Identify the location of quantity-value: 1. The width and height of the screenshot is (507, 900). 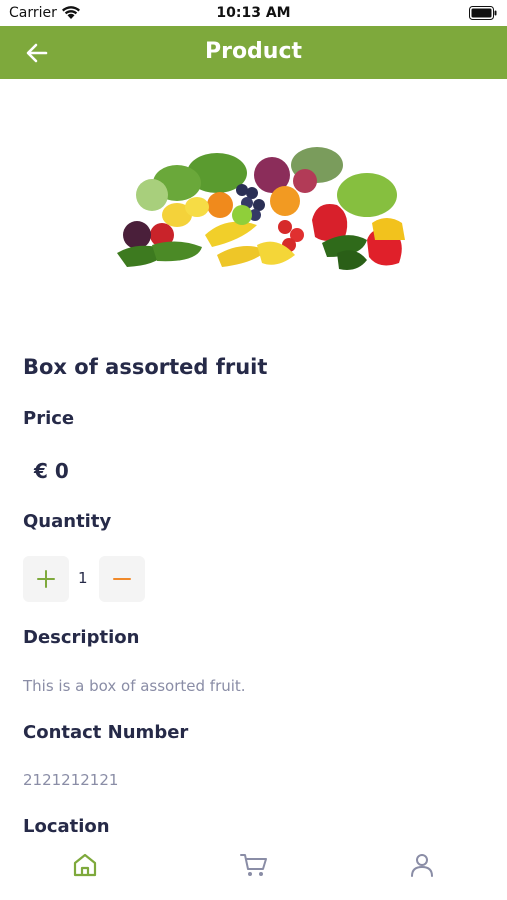
(83, 578).